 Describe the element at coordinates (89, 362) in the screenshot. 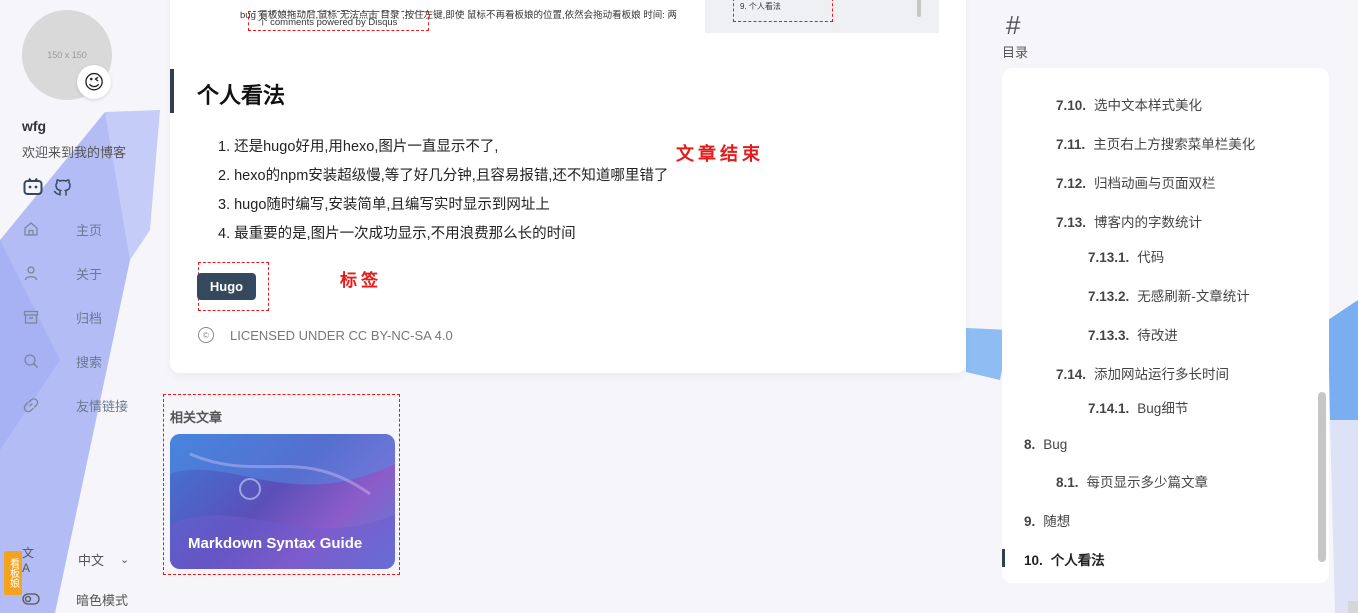

I see `nav-search-label: 搜索` at that location.